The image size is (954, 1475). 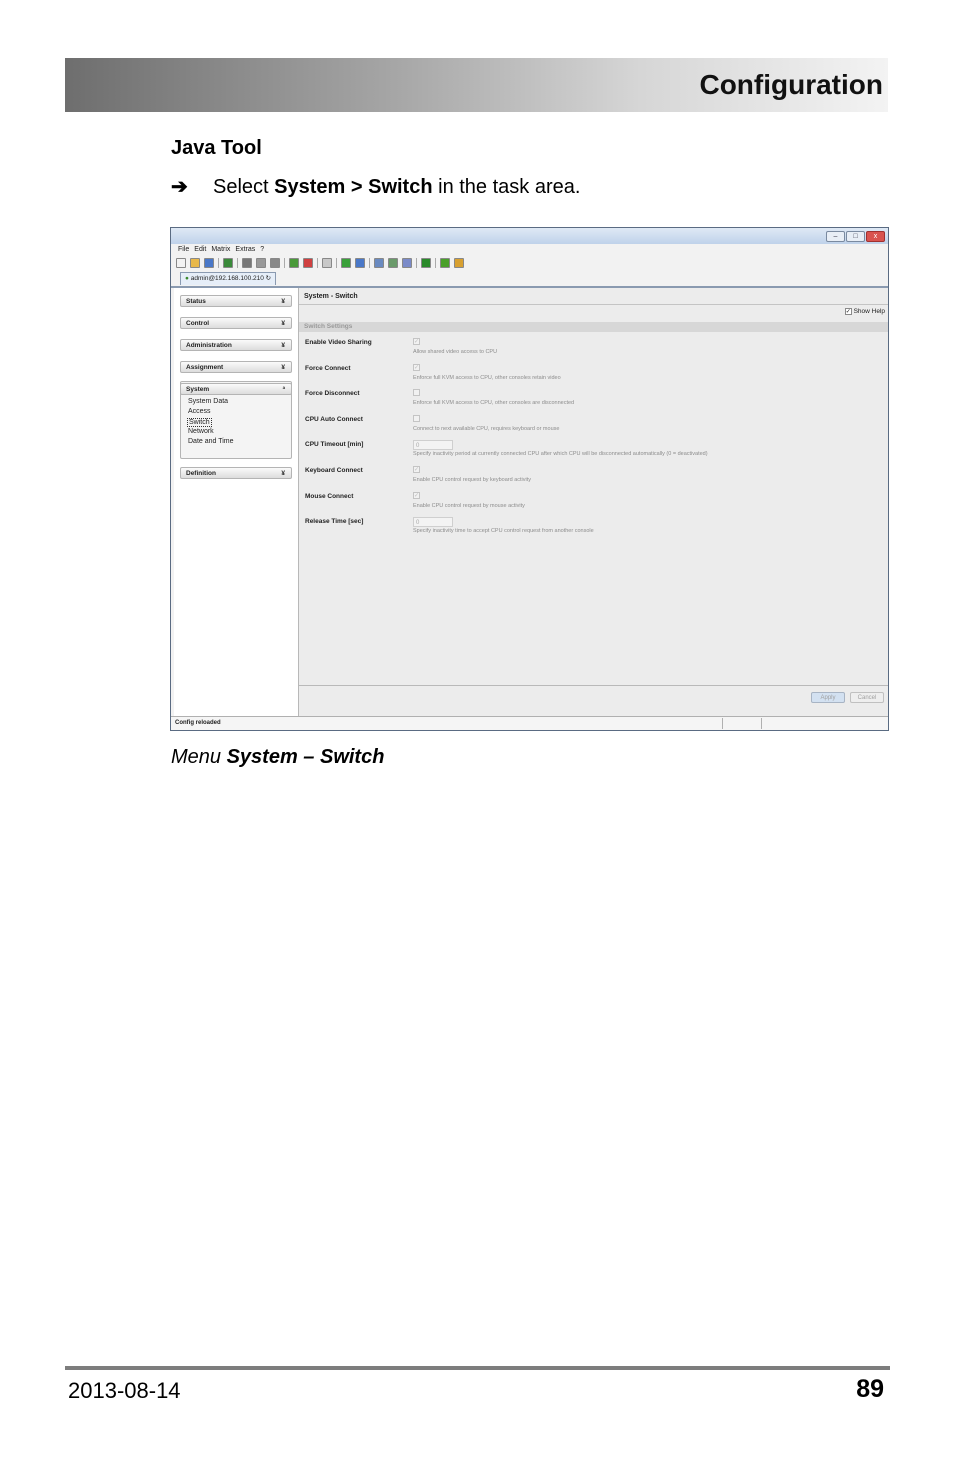 I want to click on menu-item: Edit, so click(x=200, y=249).